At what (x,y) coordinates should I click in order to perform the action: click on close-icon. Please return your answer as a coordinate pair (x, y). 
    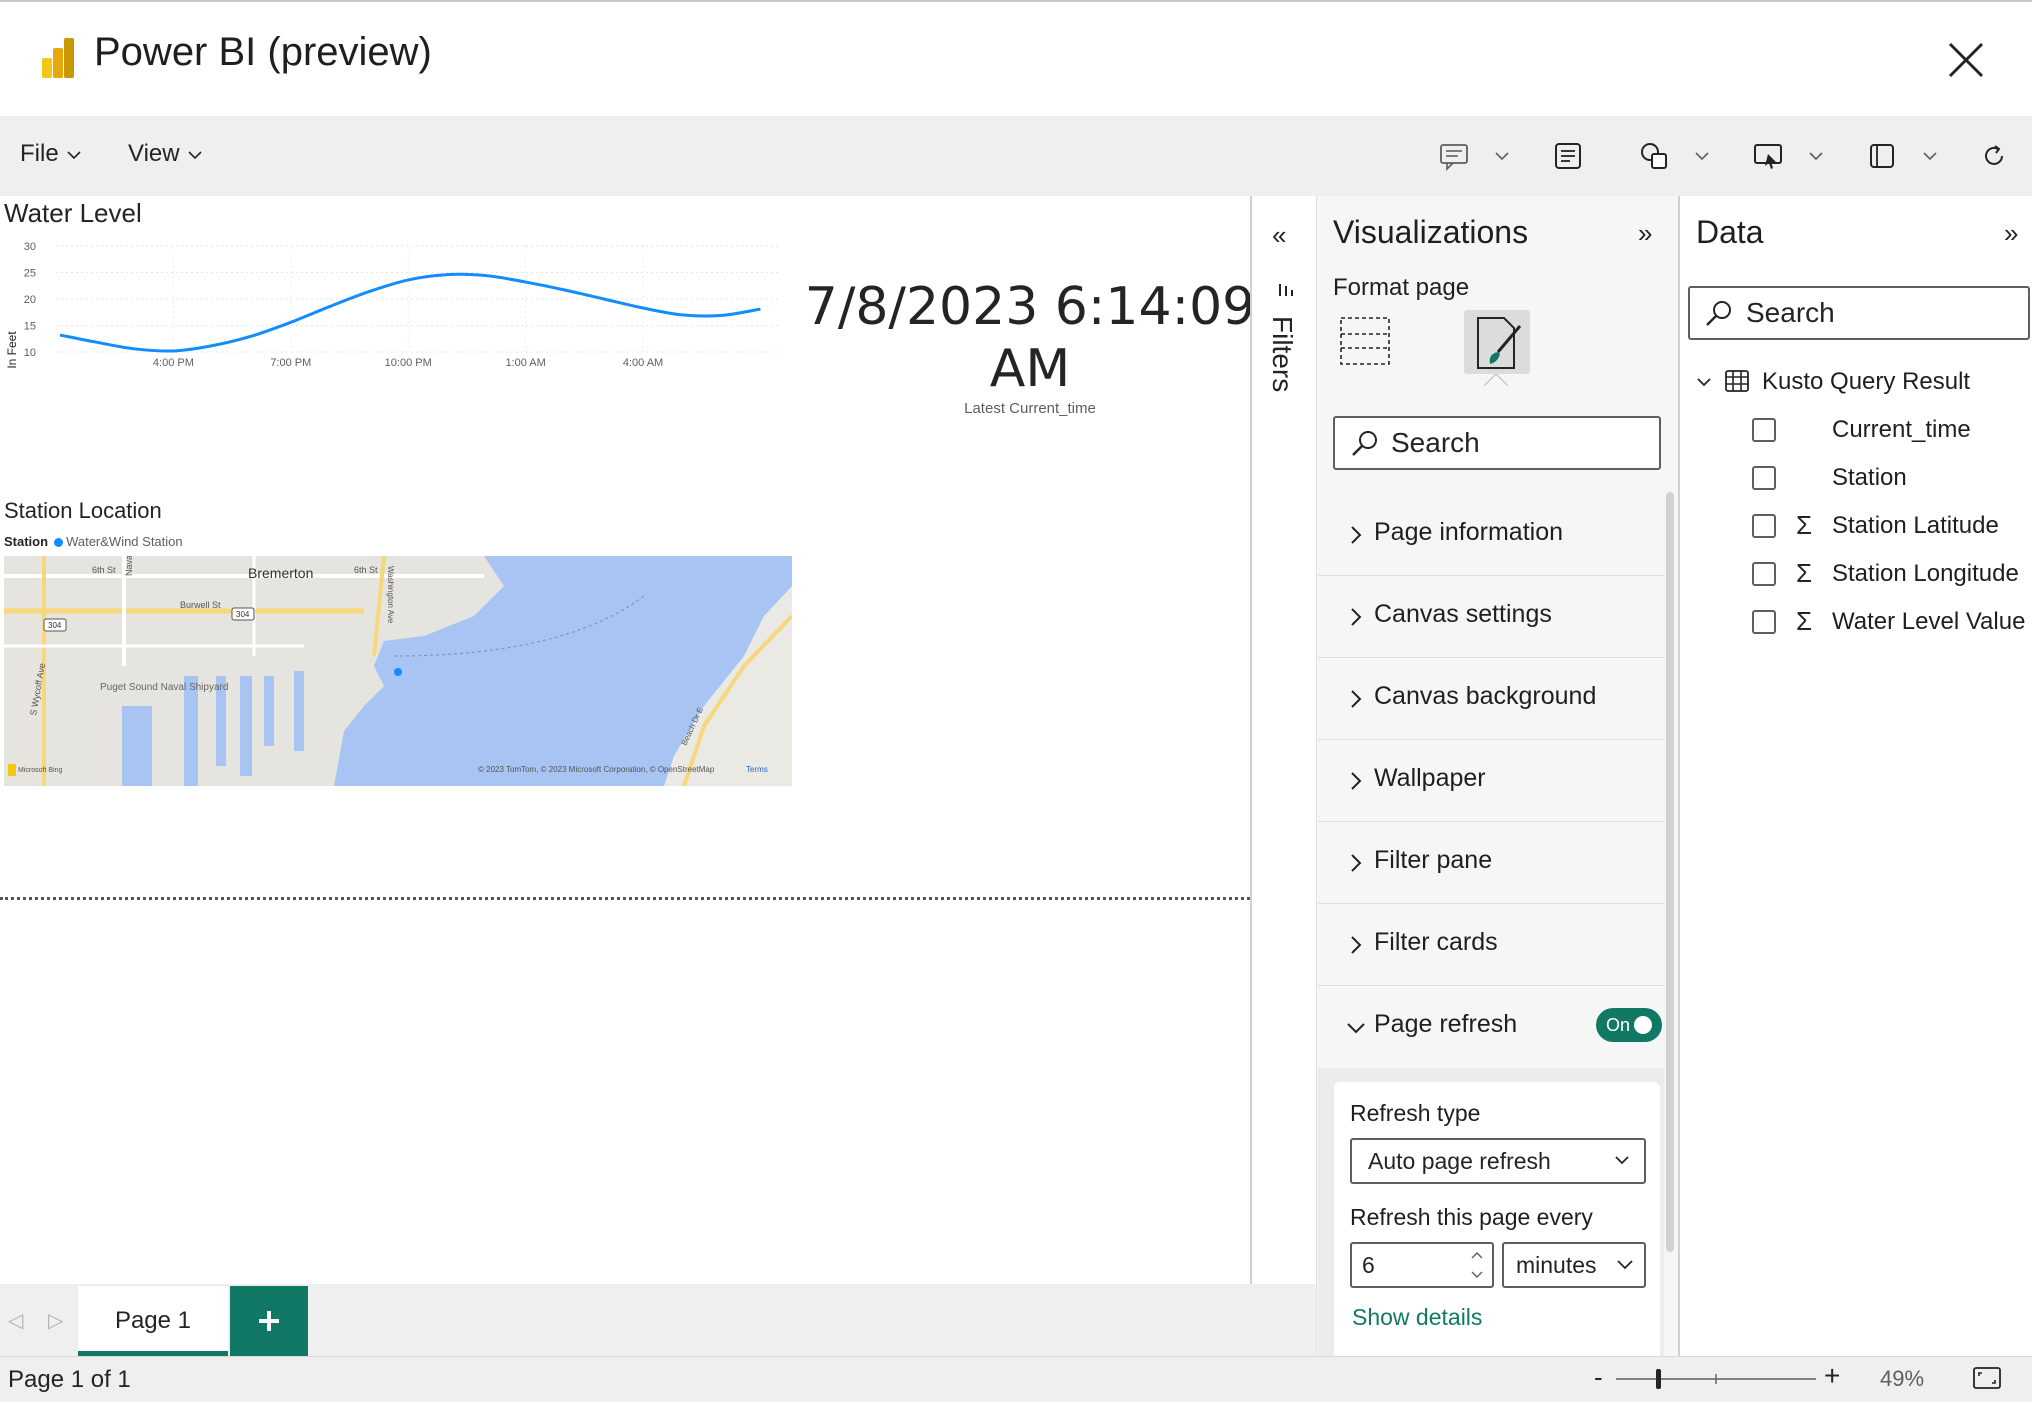
    Looking at the image, I should click on (1966, 60).